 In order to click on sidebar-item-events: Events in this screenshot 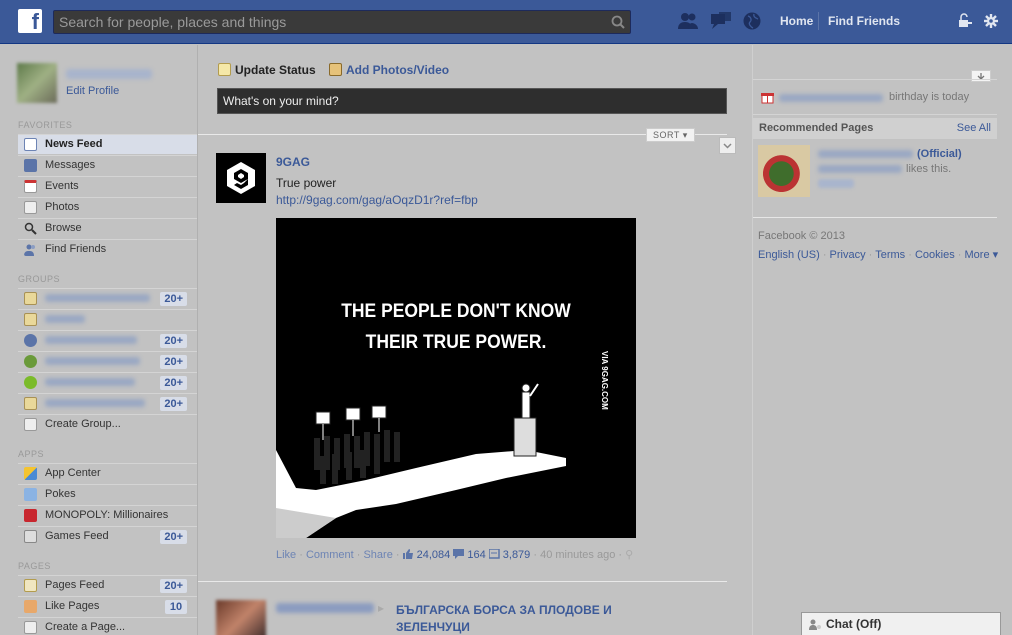, I will do `click(107, 186)`.